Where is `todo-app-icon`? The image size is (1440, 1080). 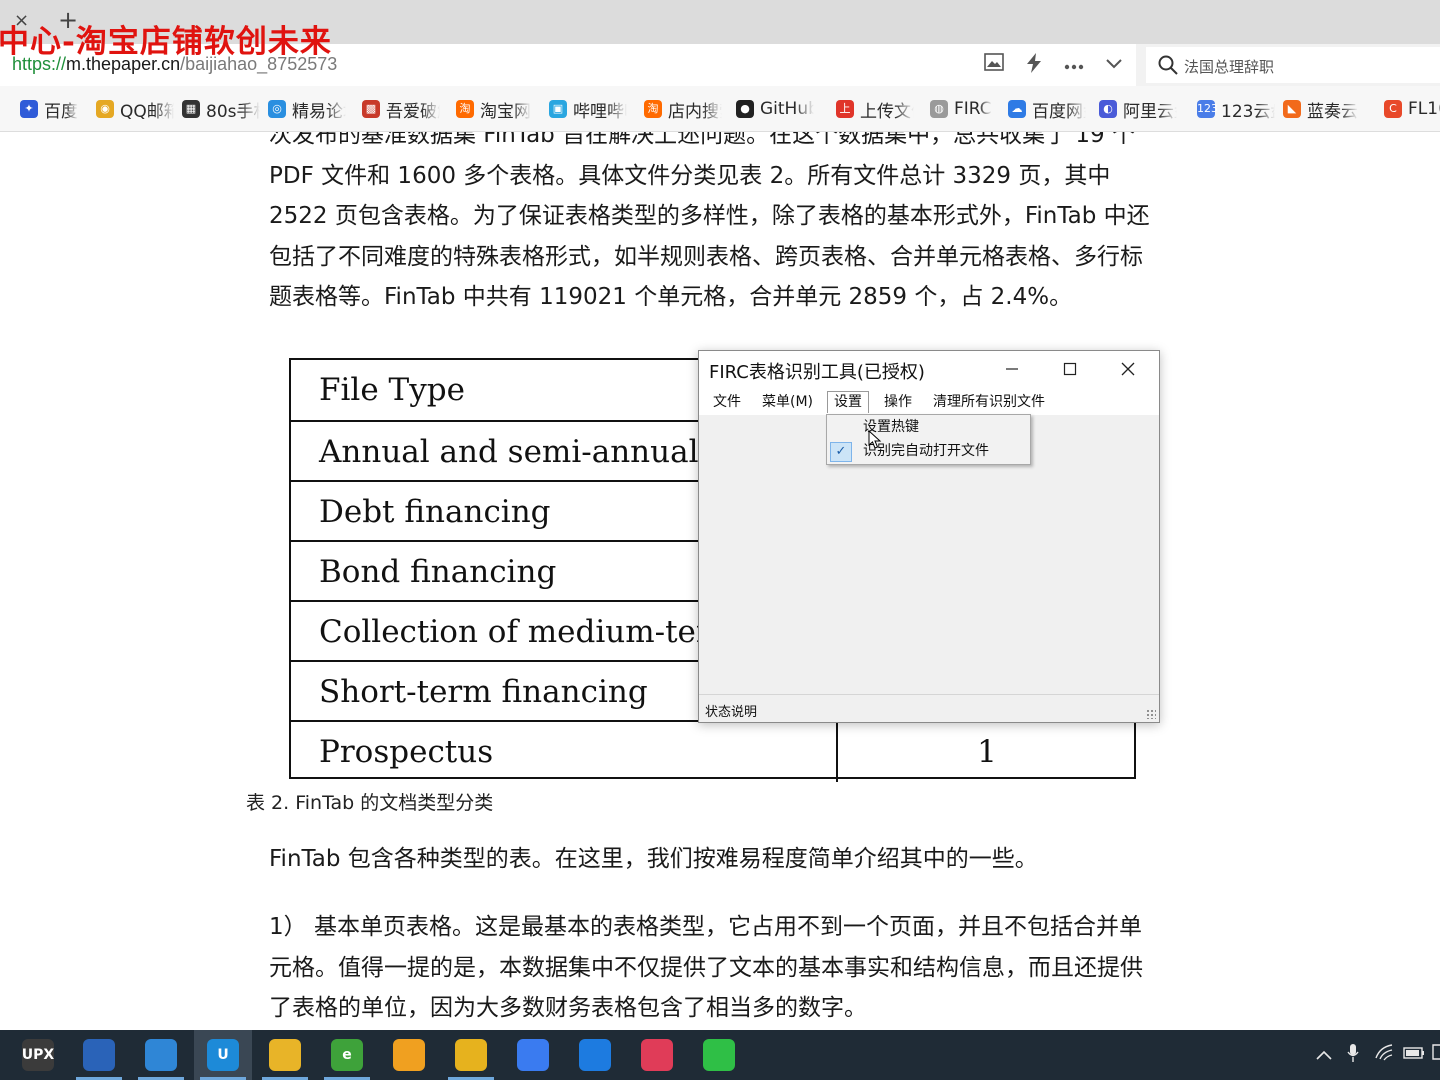
todo-app-icon is located at coordinates (595, 1055).